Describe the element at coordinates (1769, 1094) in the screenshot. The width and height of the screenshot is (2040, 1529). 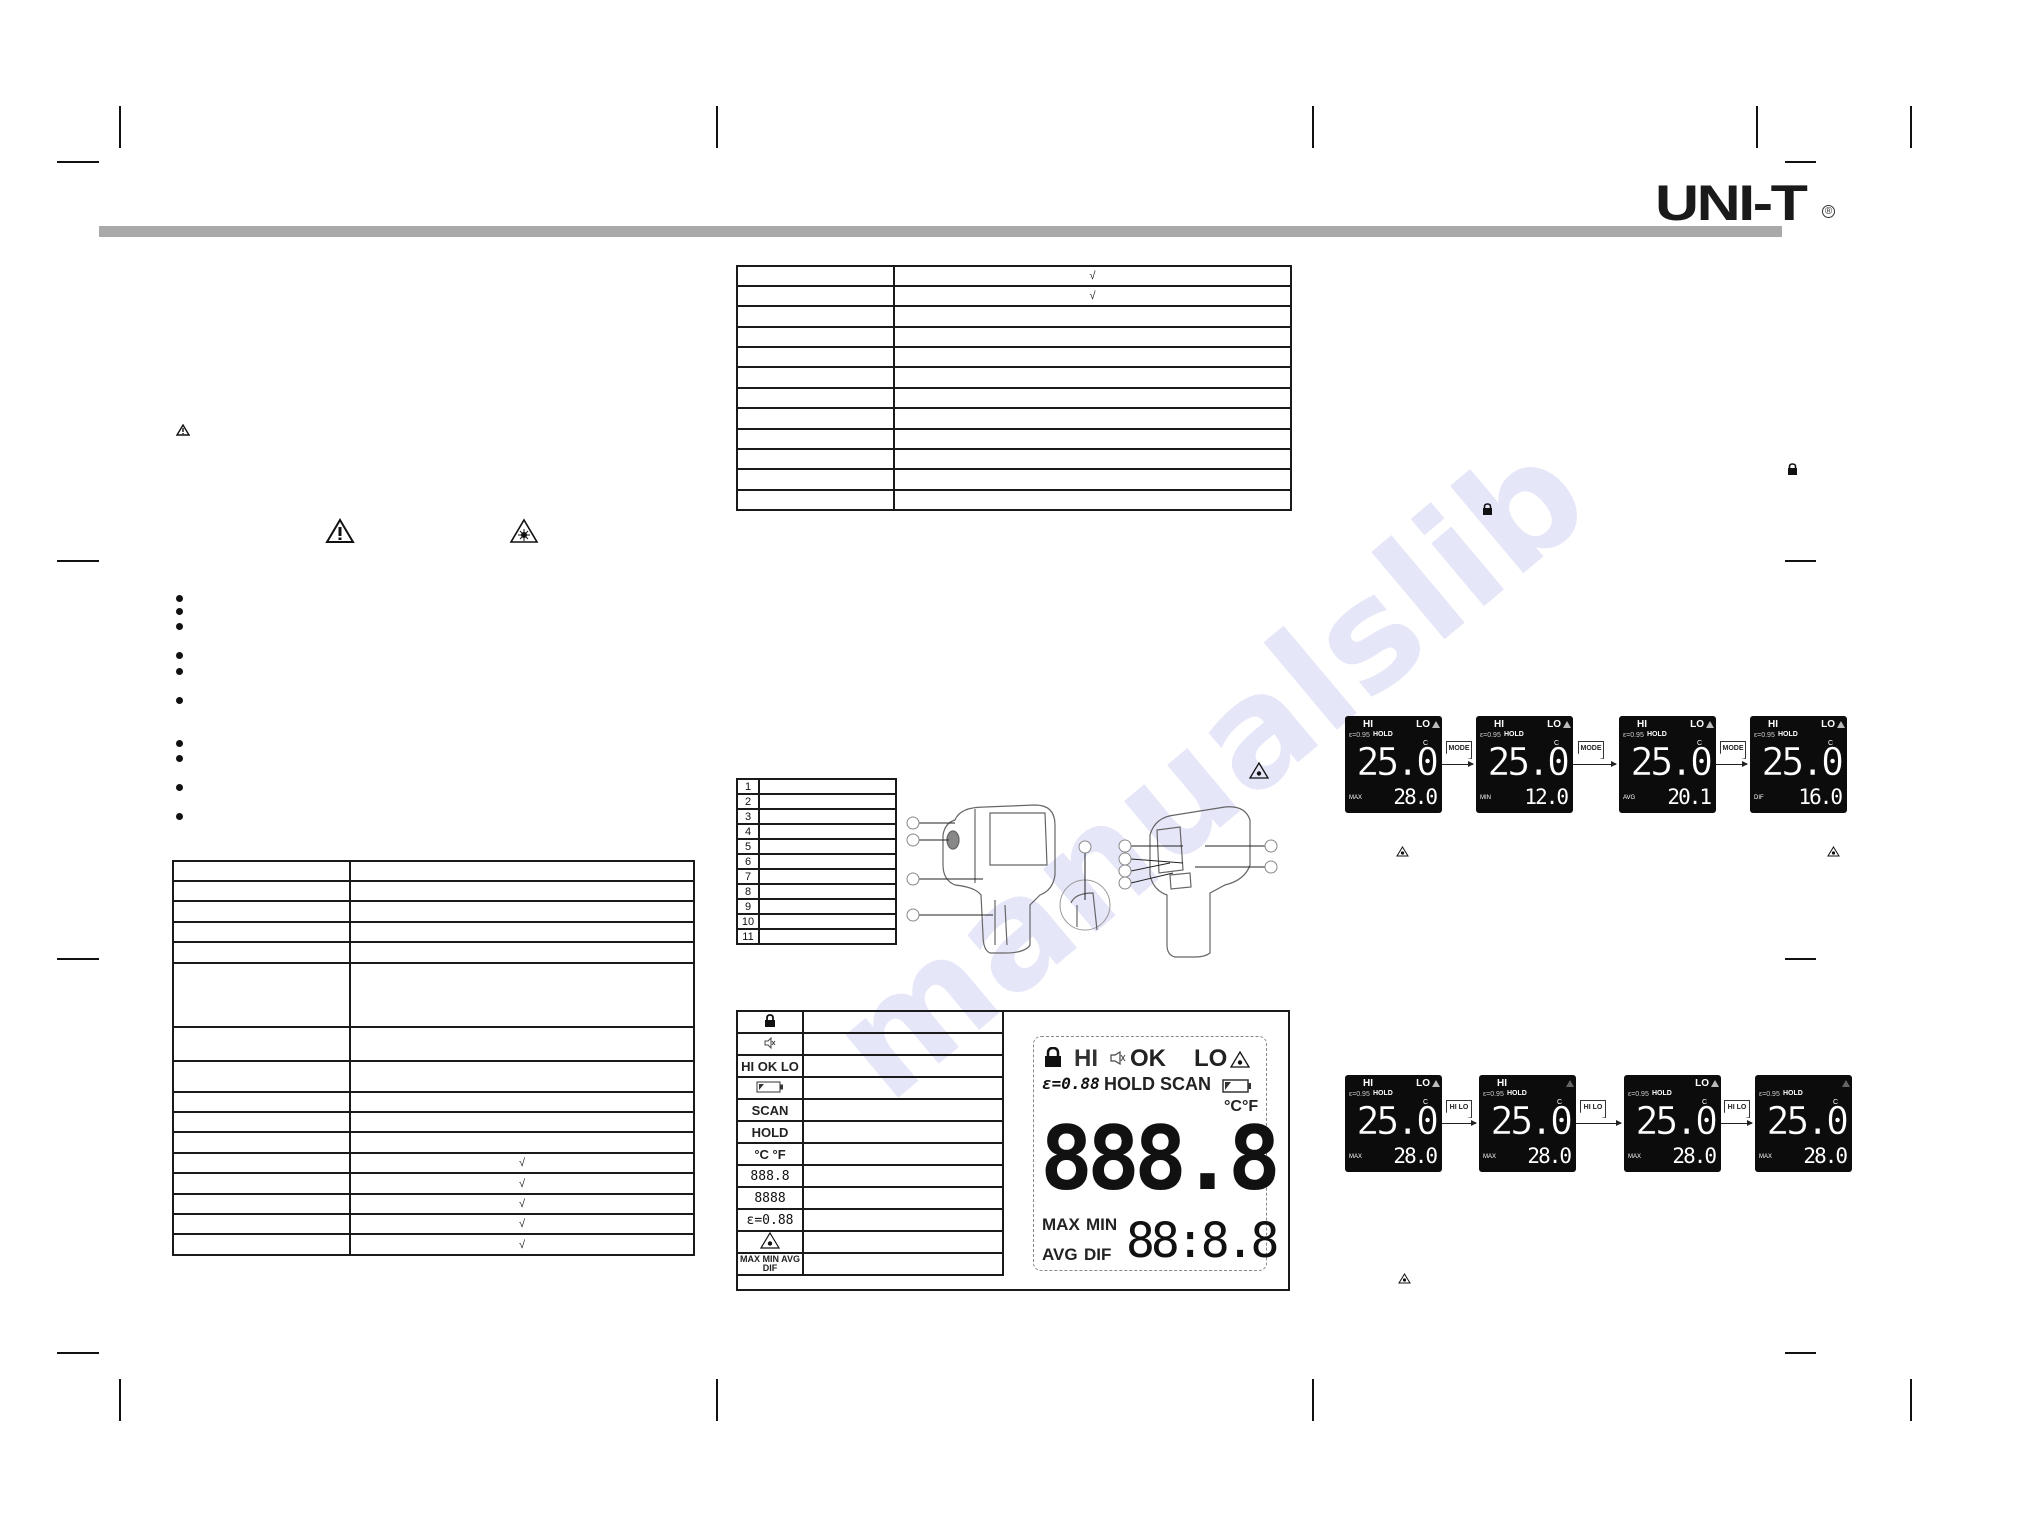
I see `lcd-emissivity: ε=0.95` at that location.